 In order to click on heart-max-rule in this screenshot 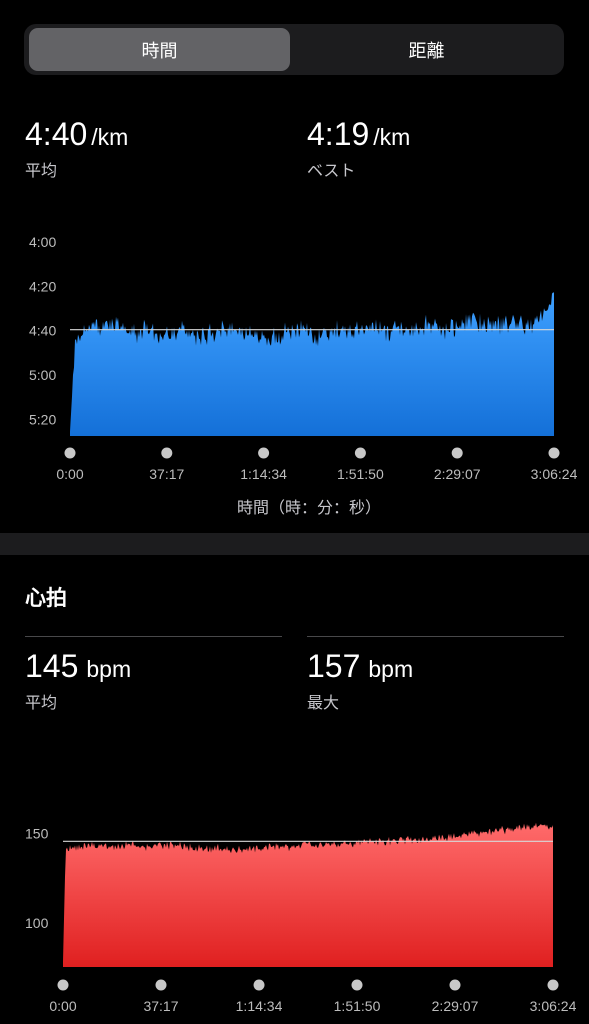, I will do `click(435, 636)`.